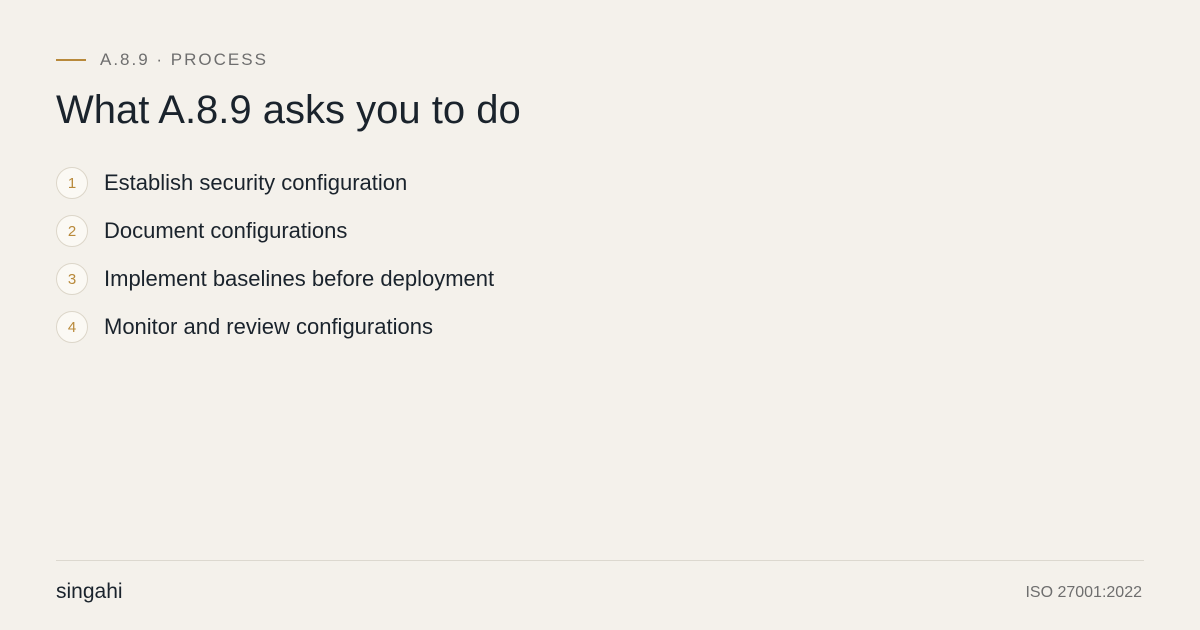 This screenshot has width=1200, height=630. Describe the element at coordinates (226, 230) in the screenshot. I see `step-label: Document configurations` at that location.